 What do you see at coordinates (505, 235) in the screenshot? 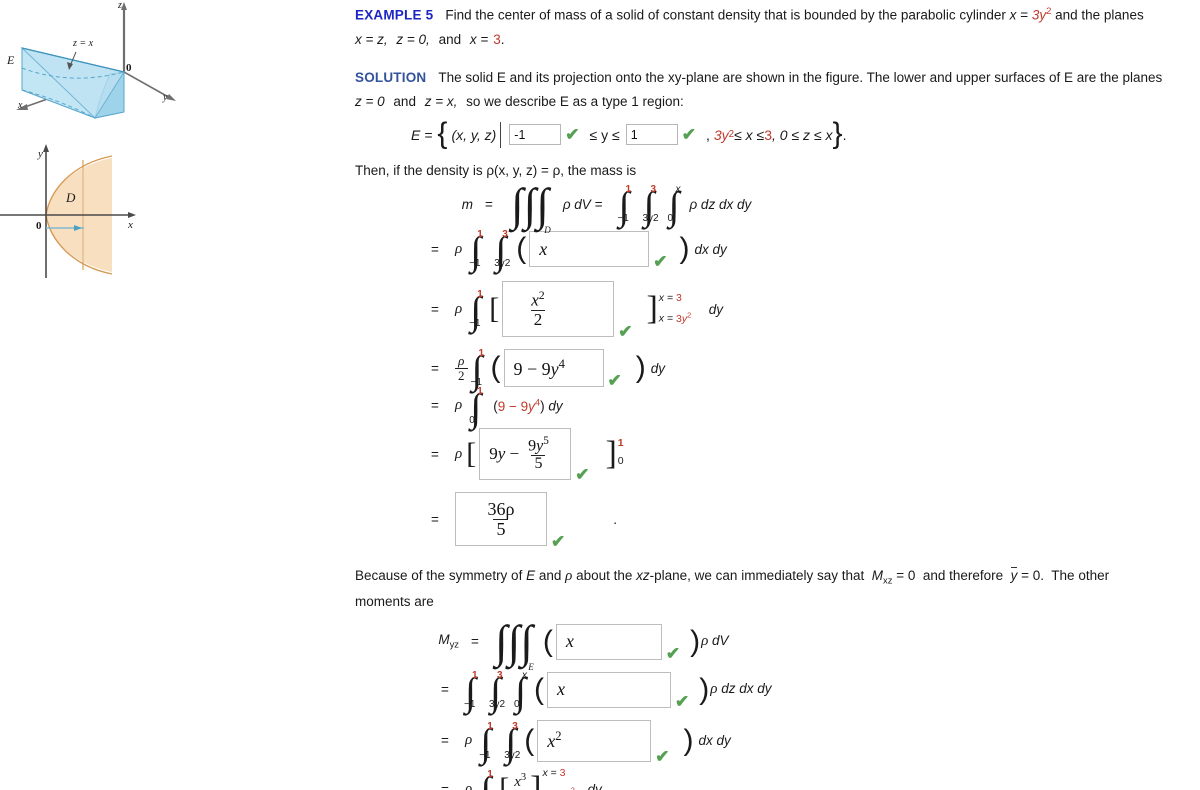
I see `integral-inner-upper: 3` at bounding box center [505, 235].